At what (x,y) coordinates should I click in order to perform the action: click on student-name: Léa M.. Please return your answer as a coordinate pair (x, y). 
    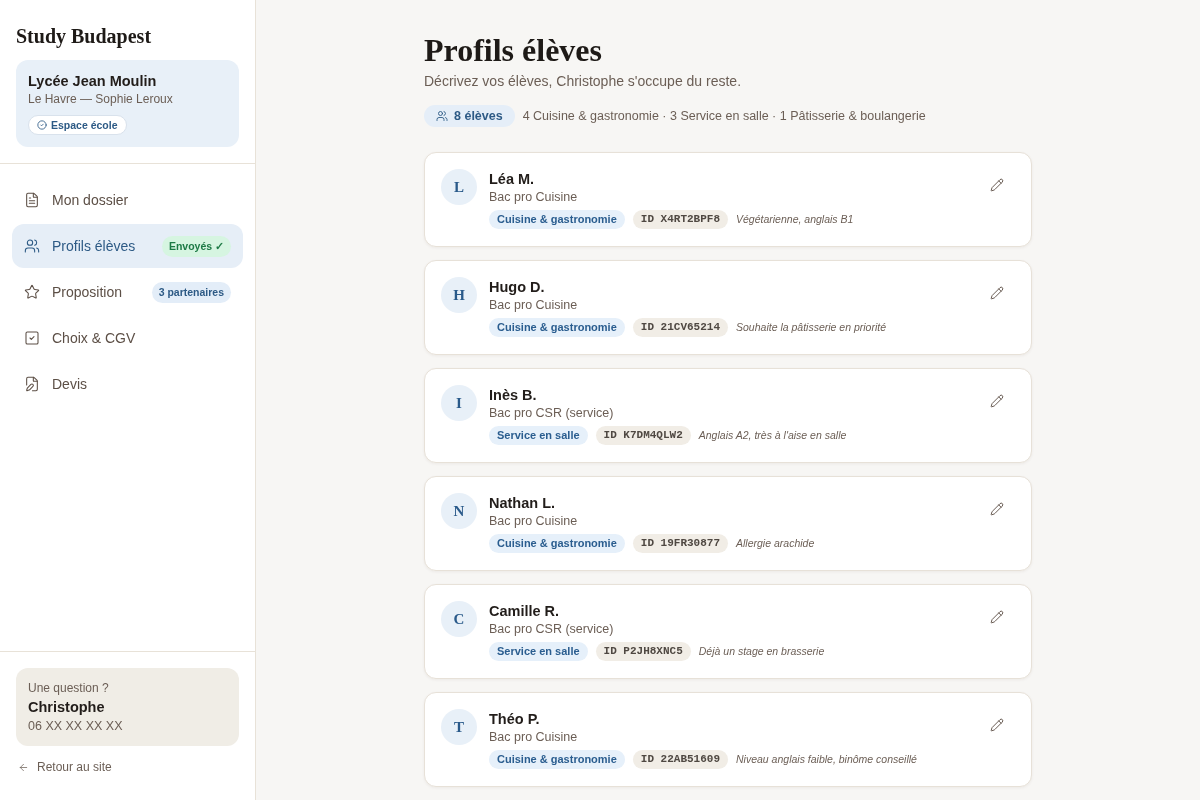
    Looking at the image, I should click on (512, 179).